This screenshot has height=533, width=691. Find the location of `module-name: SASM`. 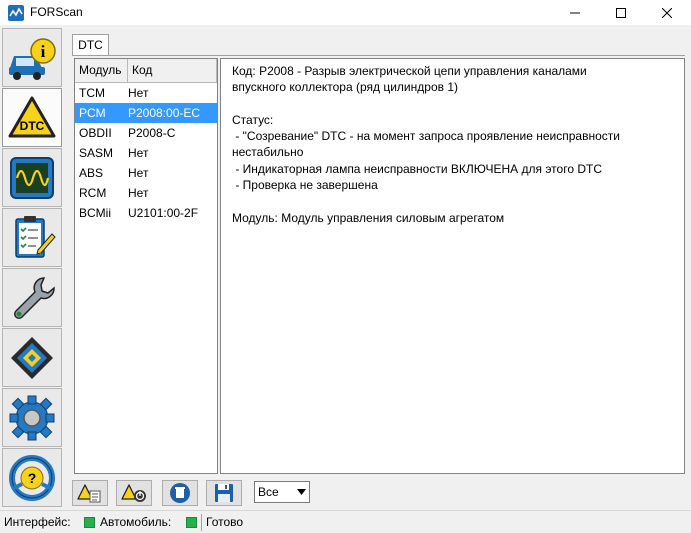

module-name: SASM is located at coordinates (96, 153).